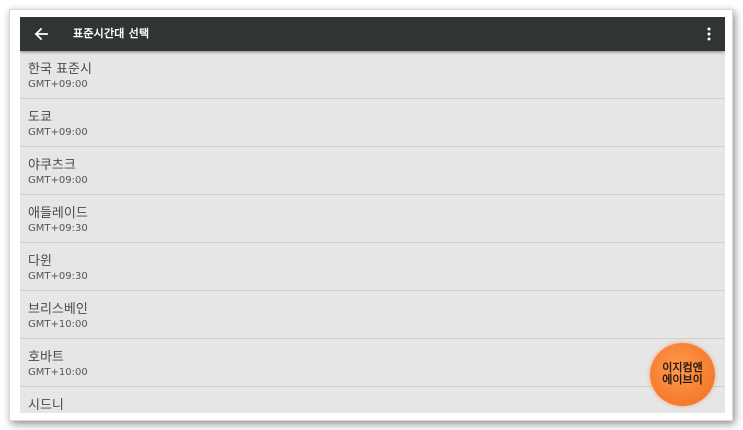 The width and height of the screenshot is (743, 430). What do you see at coordinates (58, 213) in the screenshot?
I see `timezone-name: 애들레이드` at bounding box center [58, 213].